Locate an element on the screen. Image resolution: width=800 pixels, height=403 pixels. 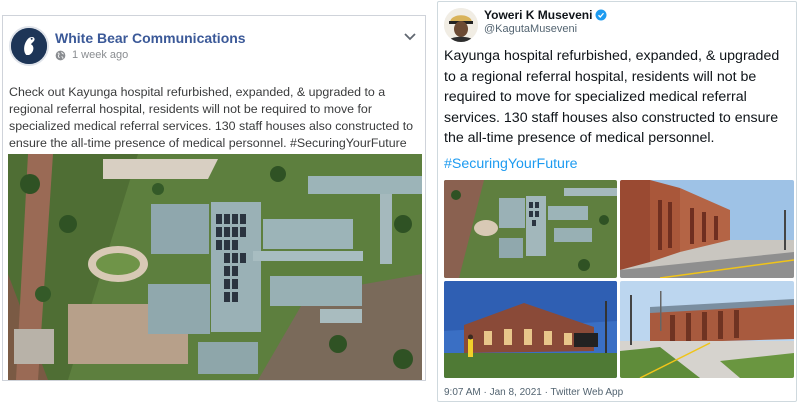
page-avatar is located at coordinates (29, 46).